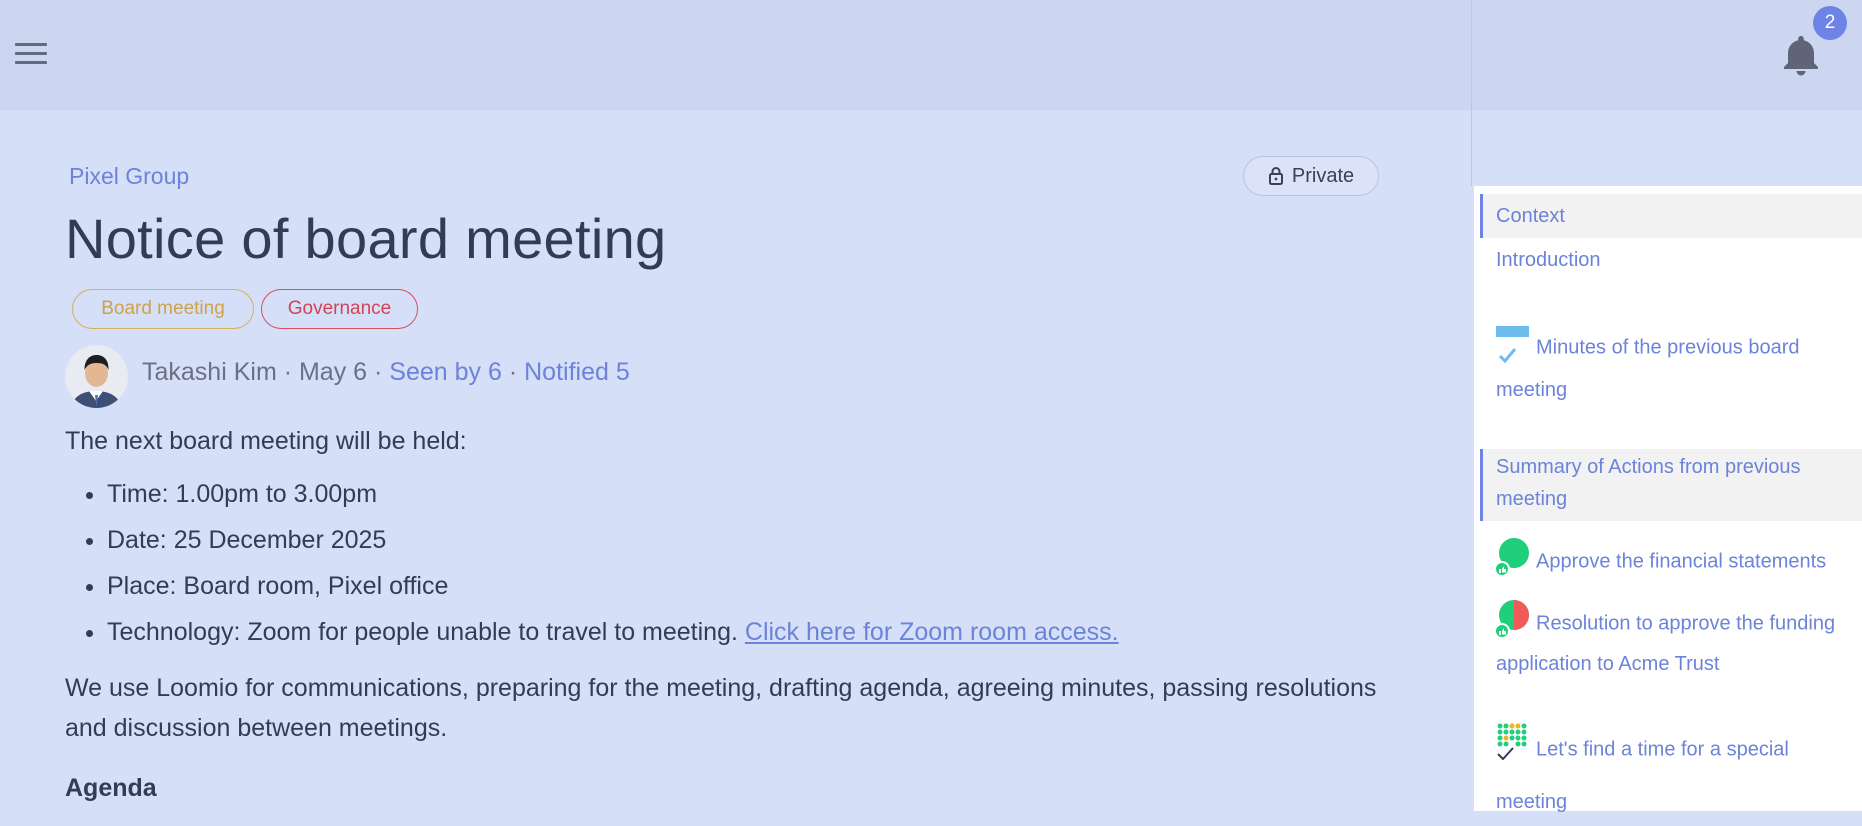 This screenshot has width=1862, height=826. I want to click on lock-icon, so click(1275, 176).